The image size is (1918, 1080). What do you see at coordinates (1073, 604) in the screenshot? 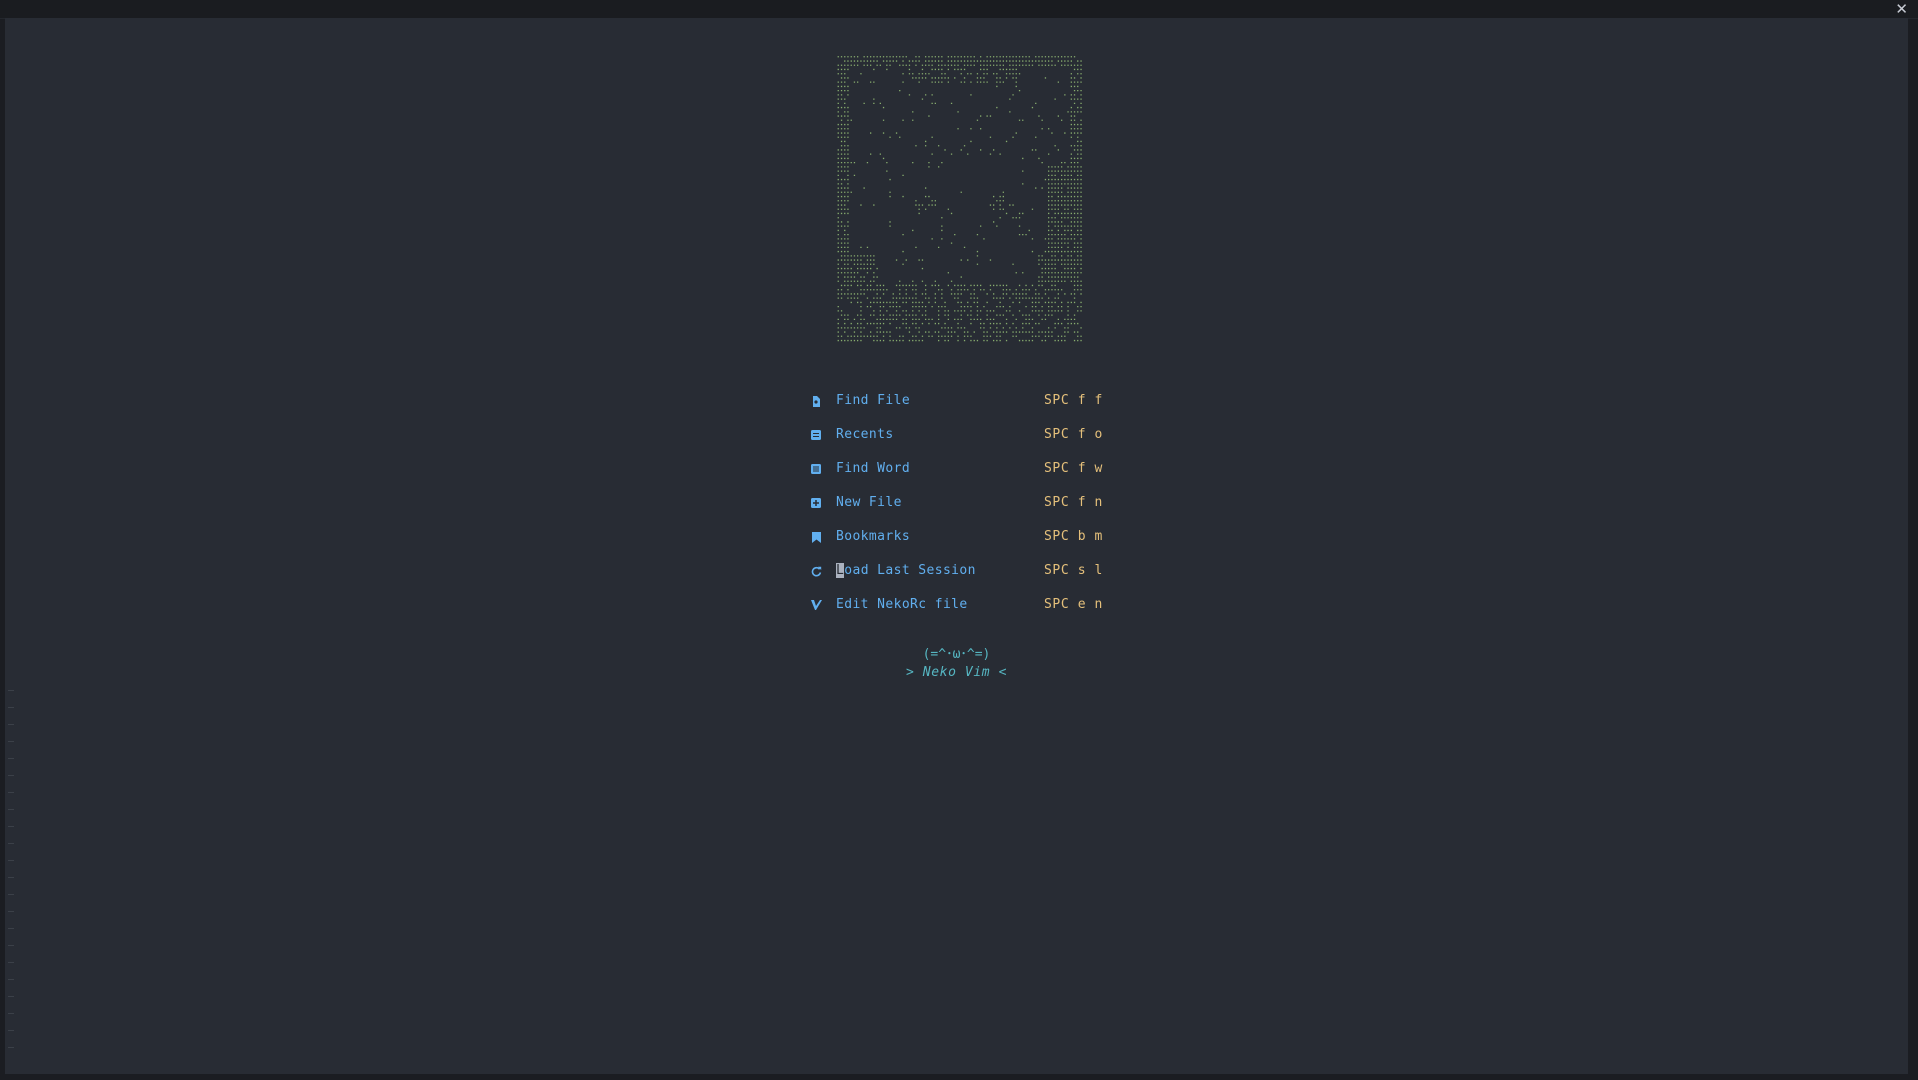
I see `menu-shortcut: SPC e n` at bounding box center [1073, 604].